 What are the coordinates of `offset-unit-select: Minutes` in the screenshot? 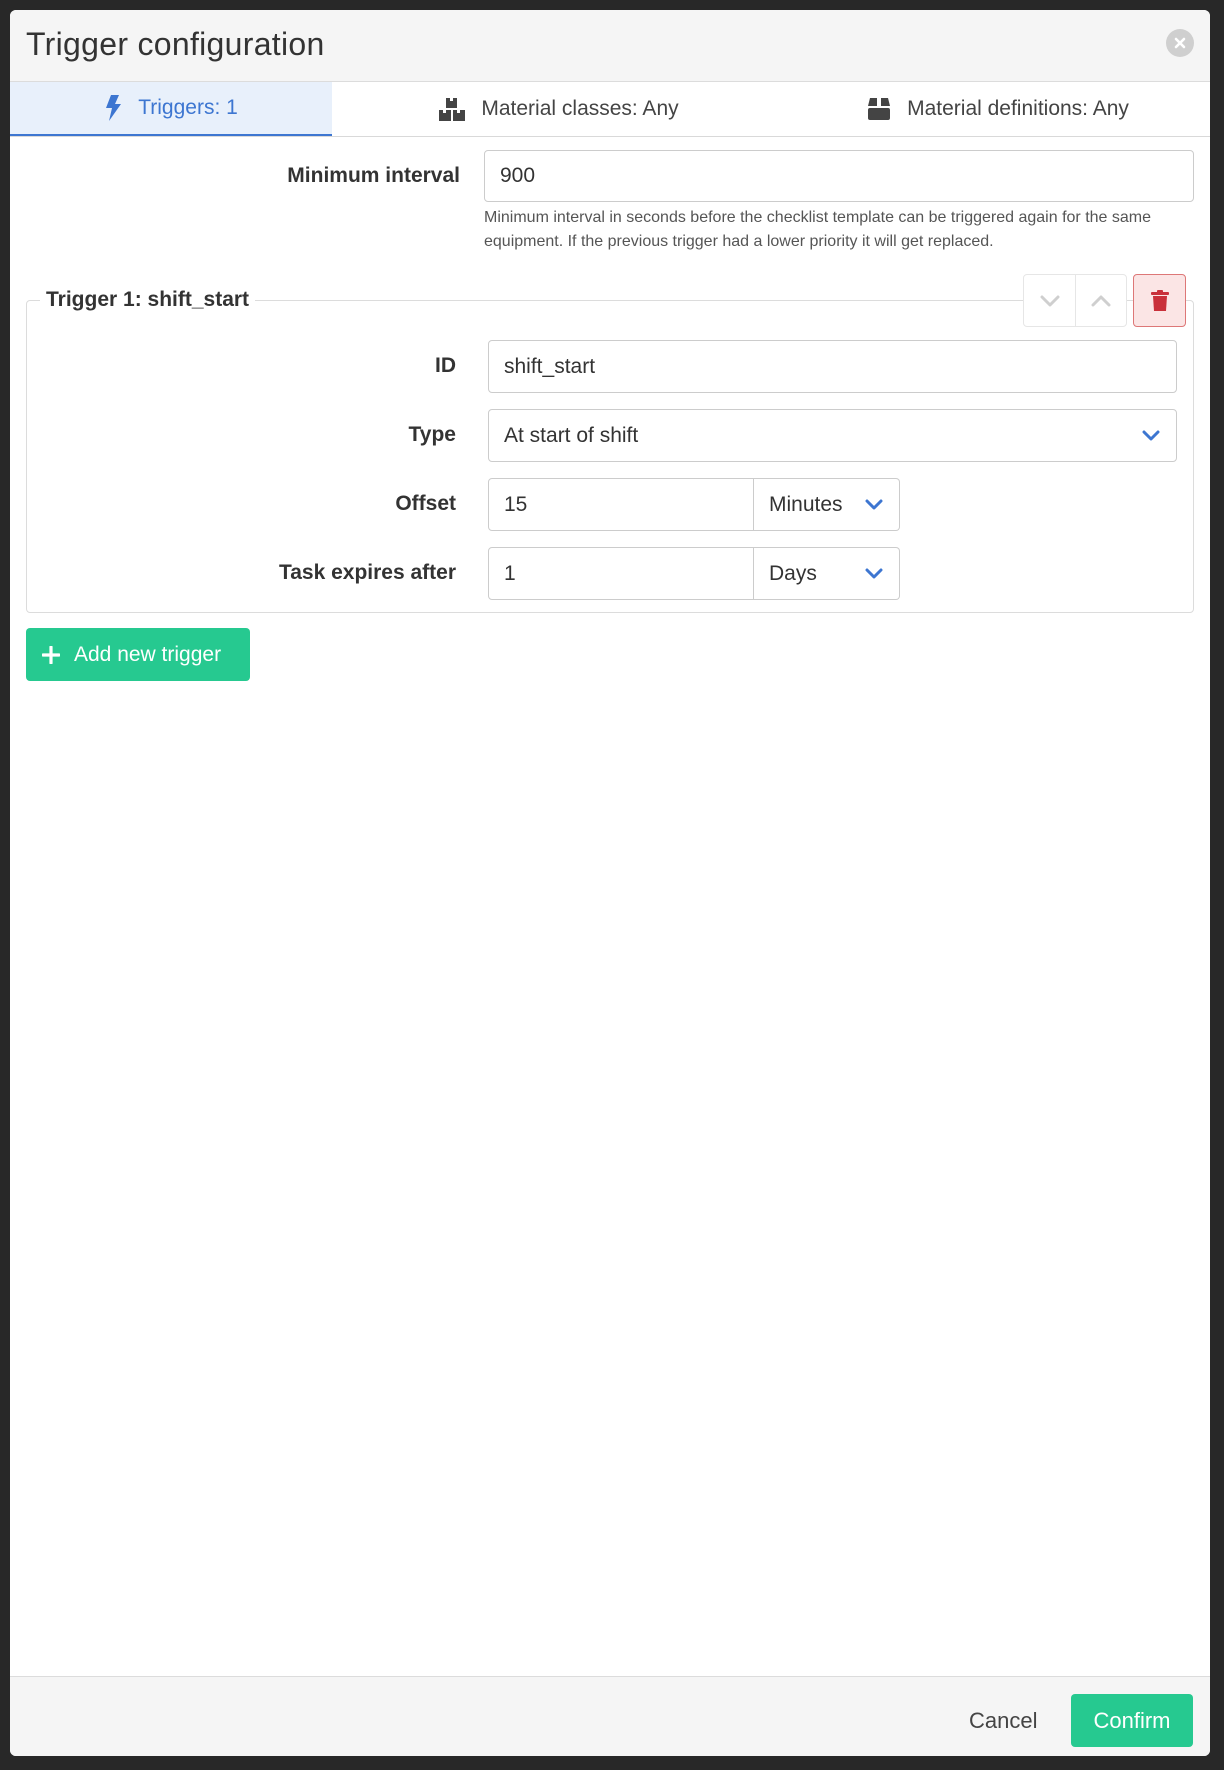 It's located at (827, 504).